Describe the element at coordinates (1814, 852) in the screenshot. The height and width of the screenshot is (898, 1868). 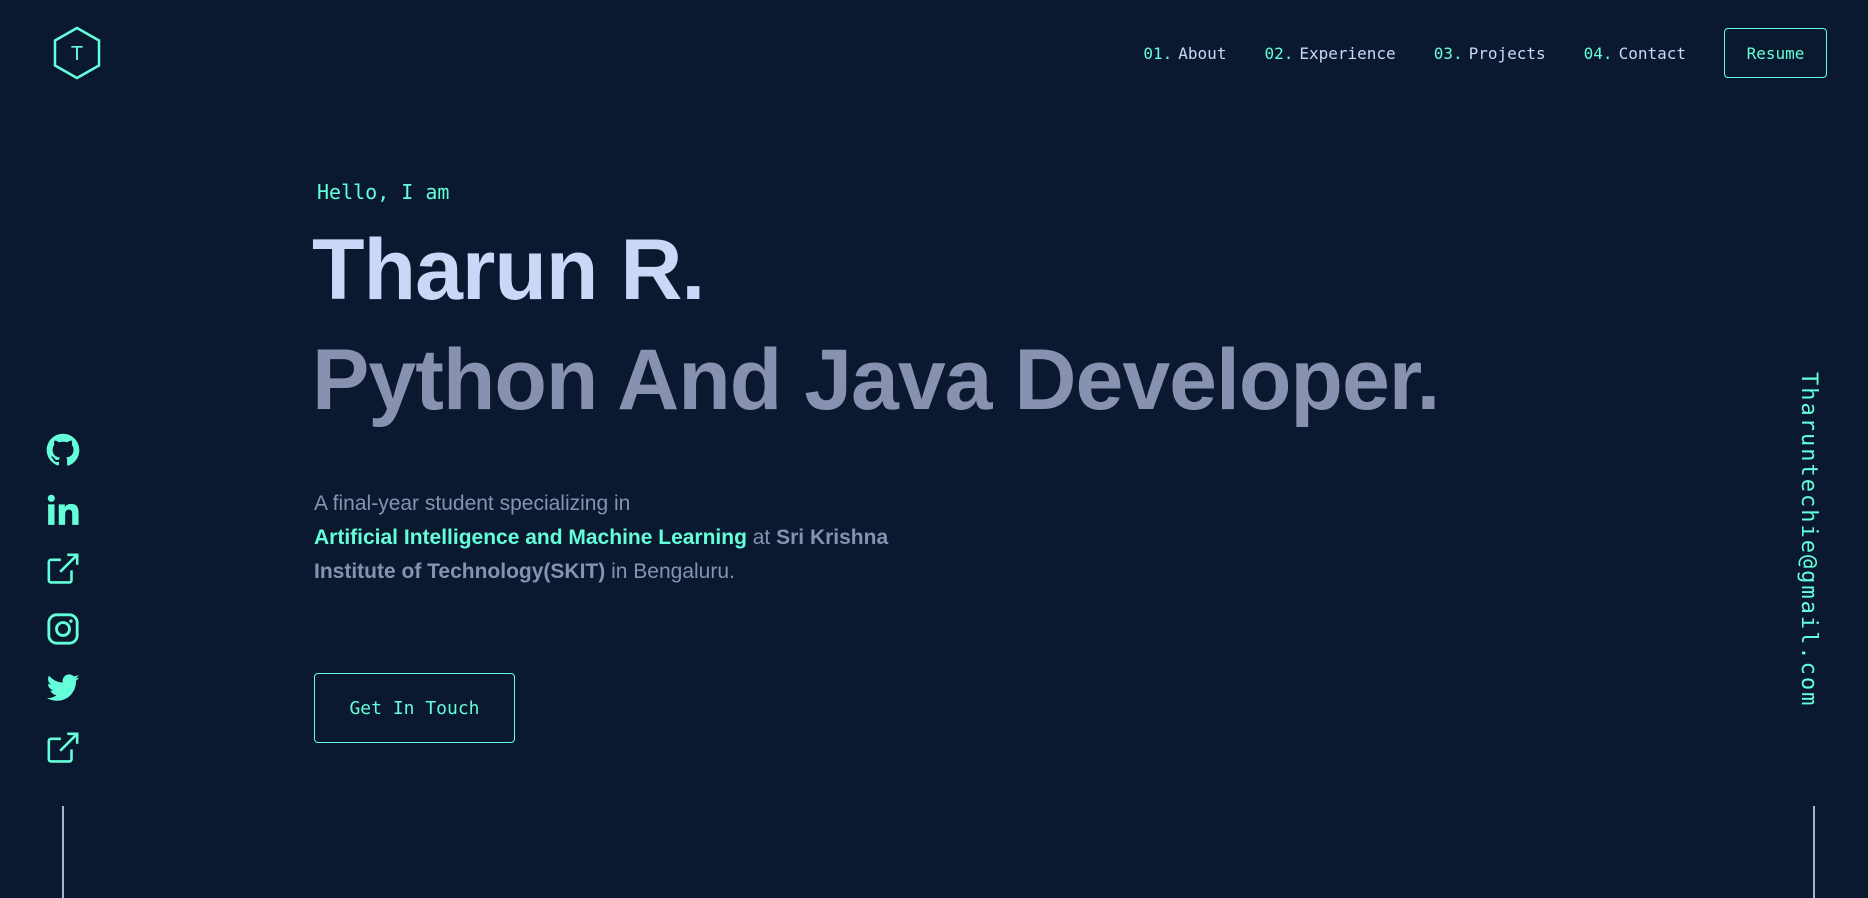
I see `right-rail-line` at that location.